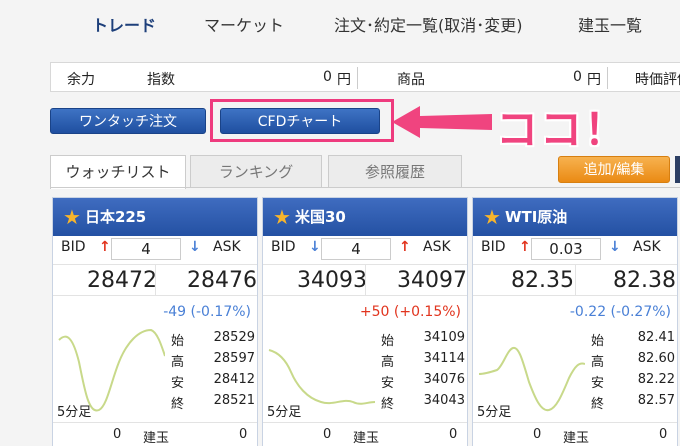  I want to click on nav-market: マーケット, so click(244, 24).